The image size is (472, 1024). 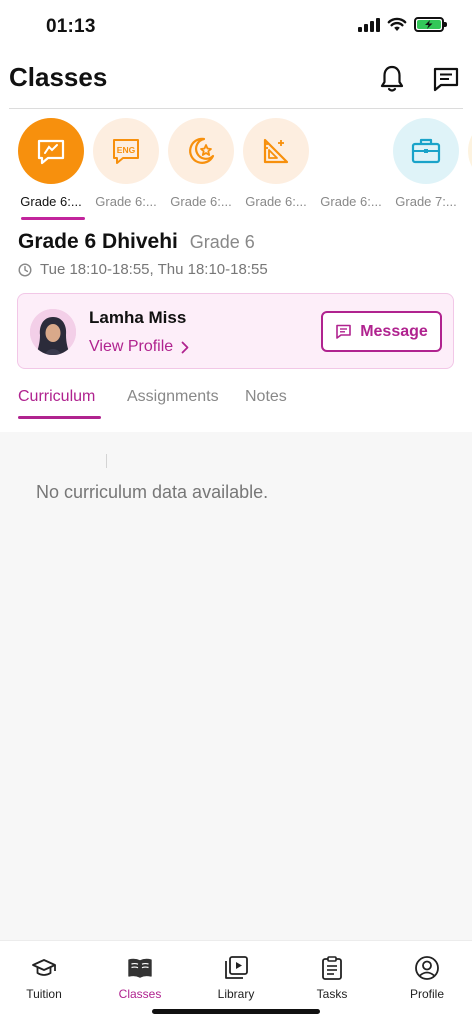 What do you see at coordinates (44, 967) in the screenshot?
I see `graduation-cap-icon` at bounding box center [44, 967].